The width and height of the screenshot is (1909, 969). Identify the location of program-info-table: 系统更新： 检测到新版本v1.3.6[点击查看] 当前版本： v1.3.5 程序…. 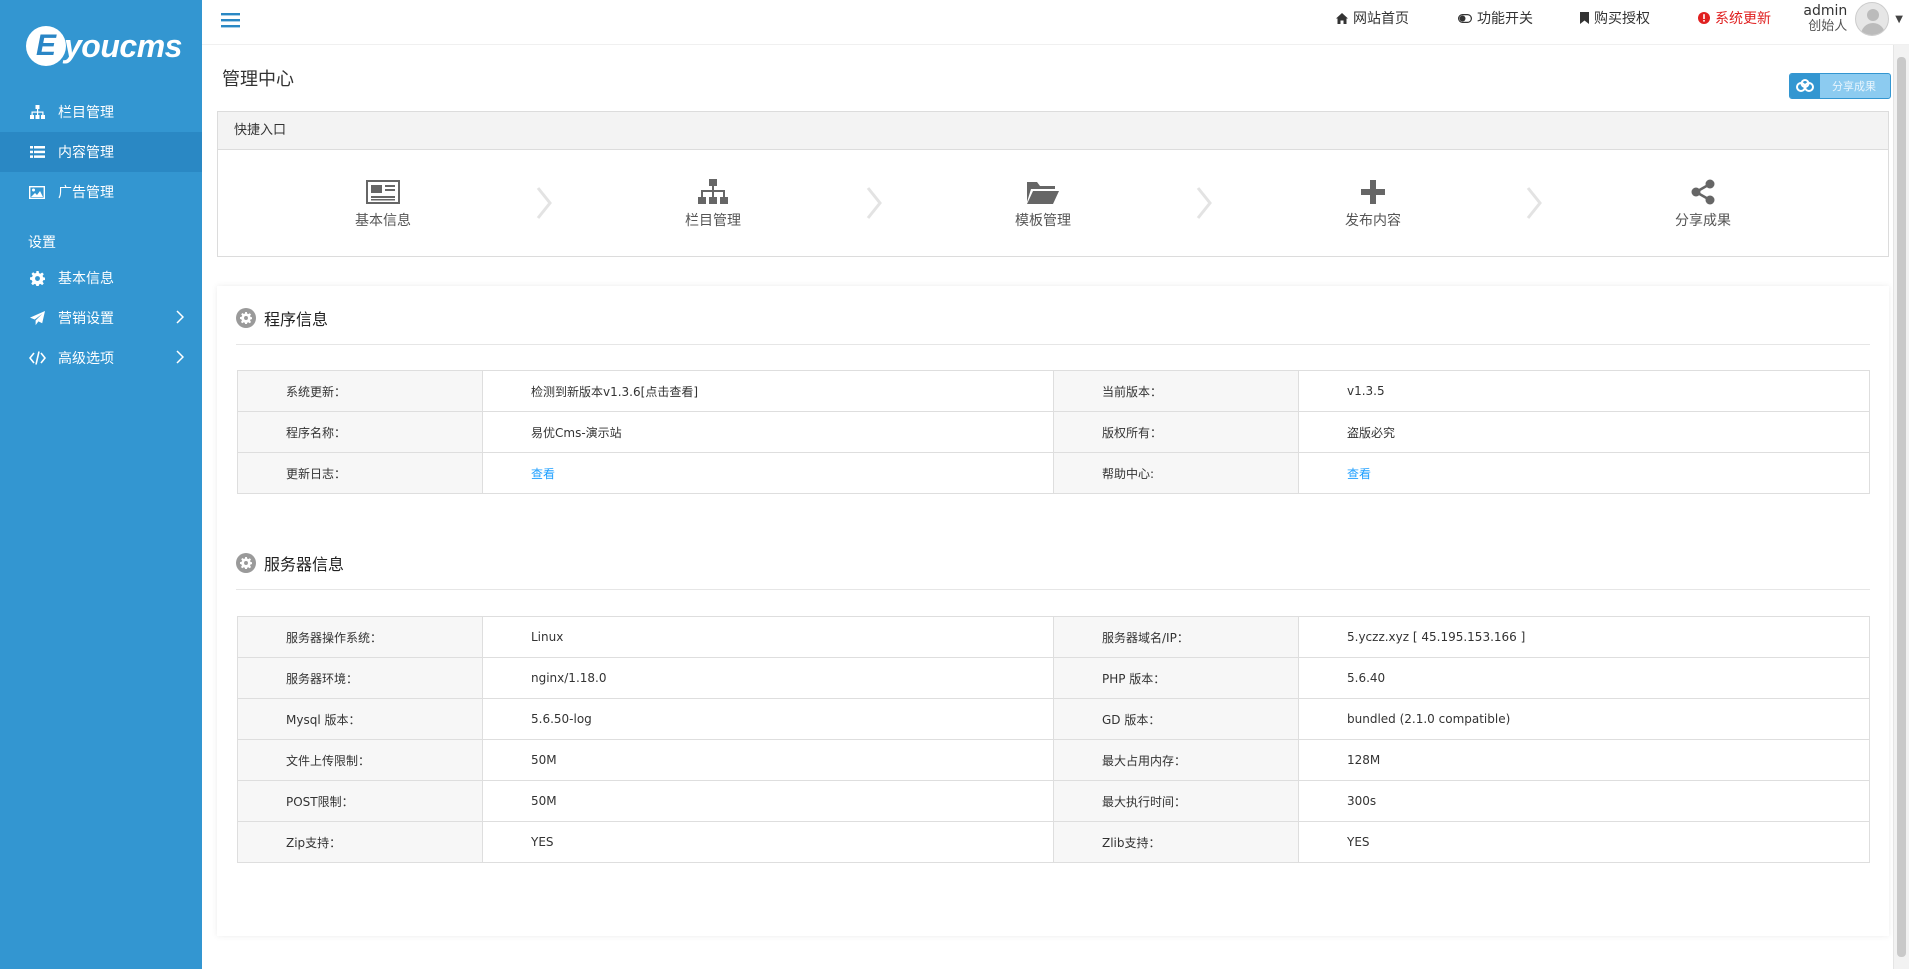
(1053, 432).